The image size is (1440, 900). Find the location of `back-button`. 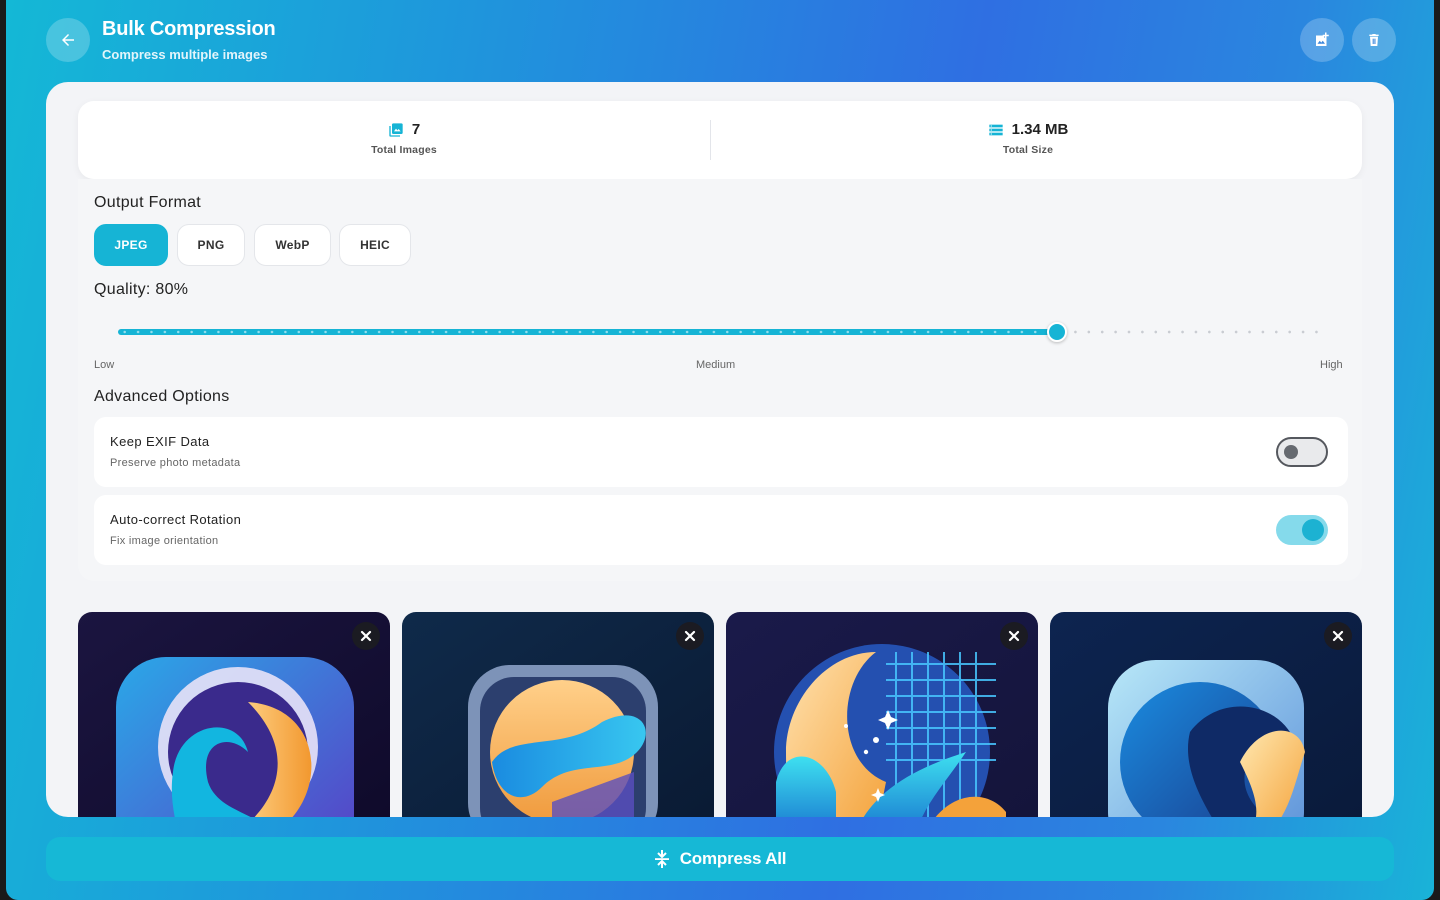

back-button is located at coordinates (68, 40).